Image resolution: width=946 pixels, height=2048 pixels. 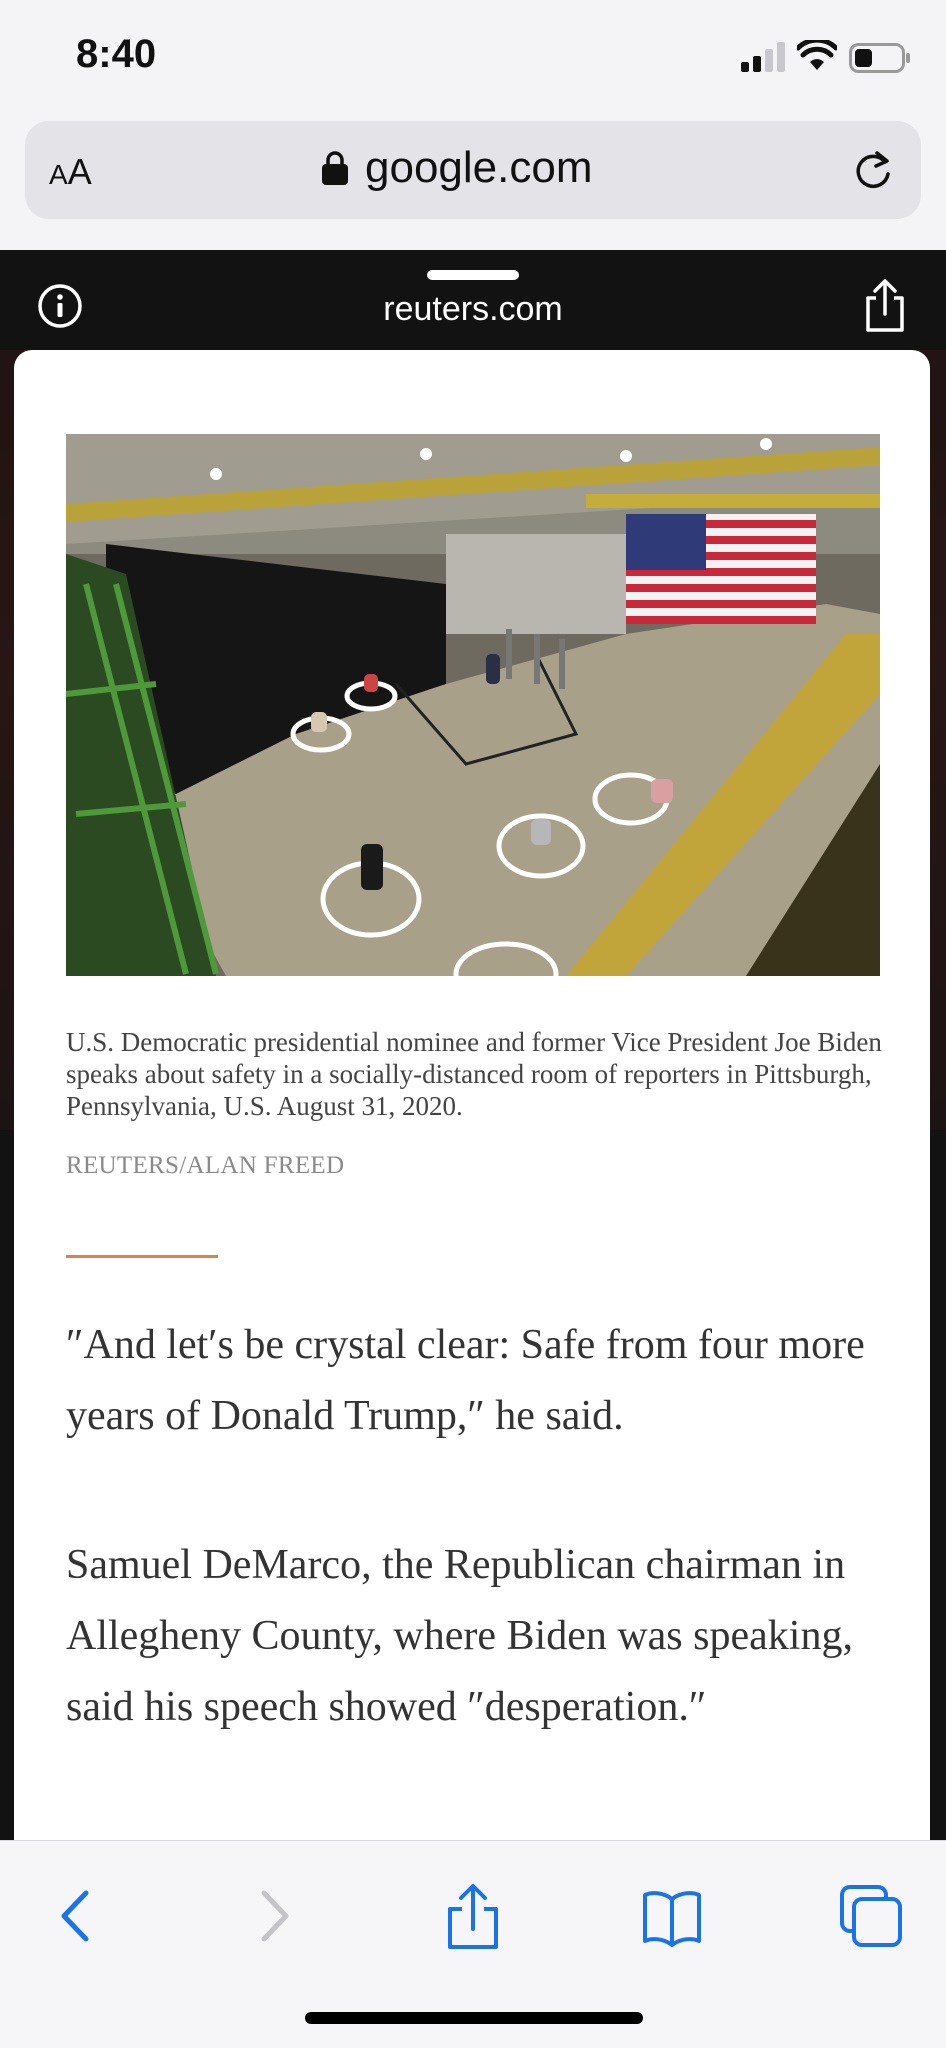 I want to click on cellular-signal-icon, so click(x=763, y=57).